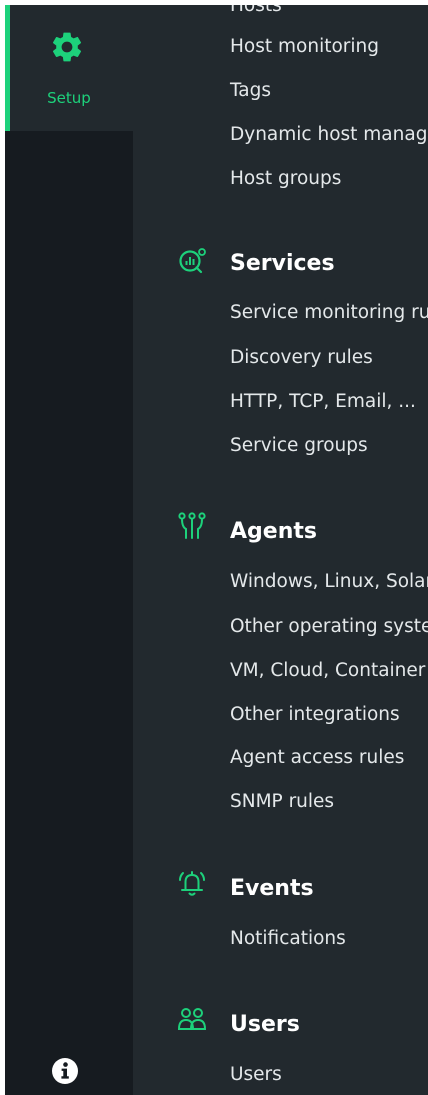 The image size is (428, 1095). What do you see at coordinates (317, 758) in the screenshot?
I see `menu-link-agent-access-rules: Agent access rules` at bounding box center [317, 758].